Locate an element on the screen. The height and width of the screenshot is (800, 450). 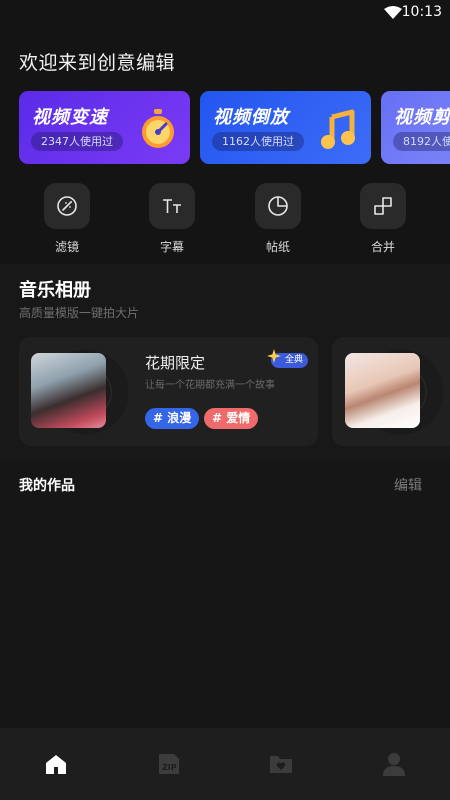
album-badge: 全典 is located at coordinates (288, 358).